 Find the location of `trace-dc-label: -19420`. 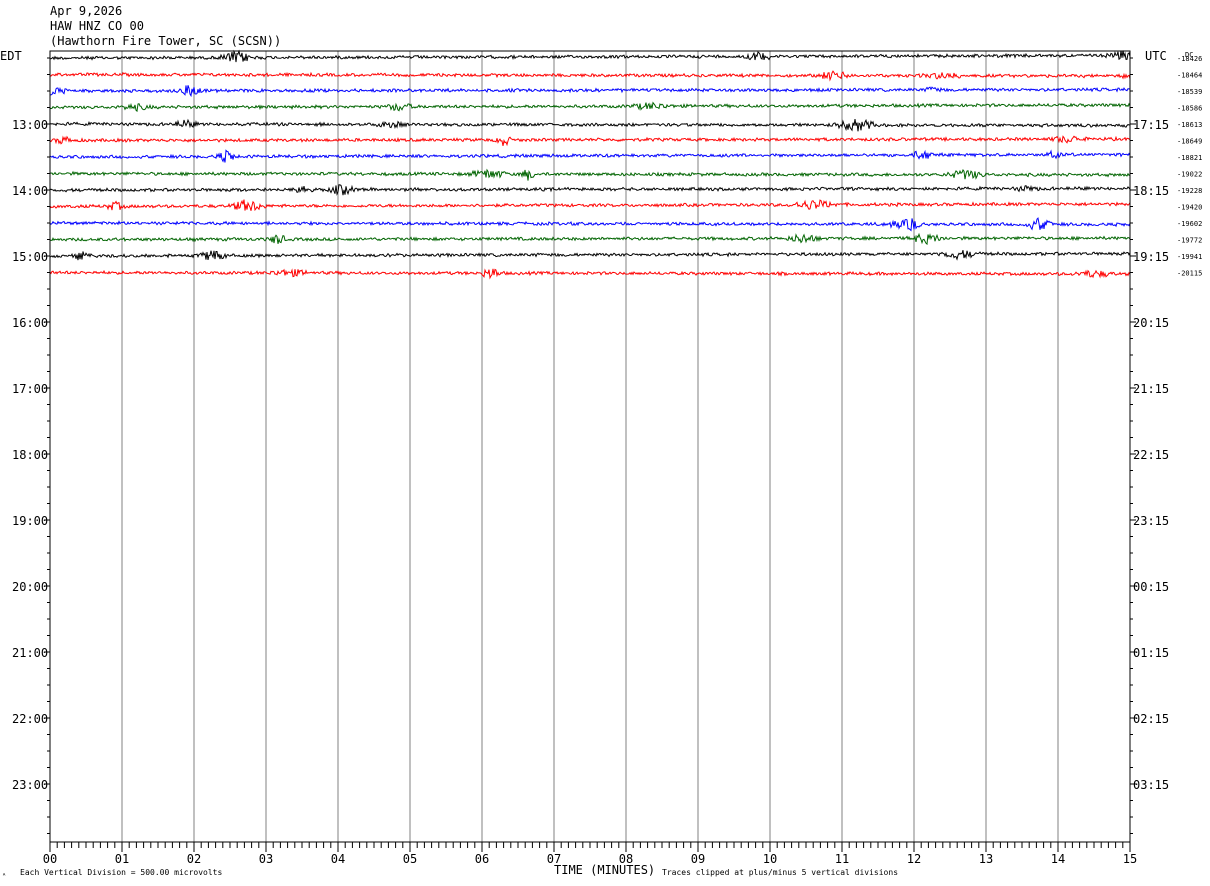

trace-dc-label: -19420 is located at coordinates (1189, 208).